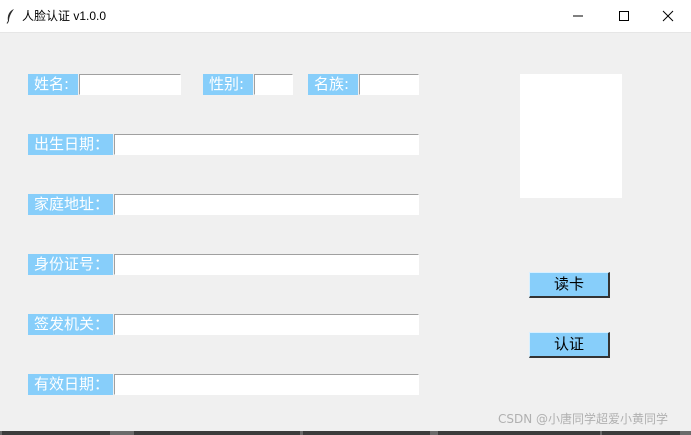  Describe the element at coordinates (266, 144) in the screenshot. I see `birthdate-field` at that location.